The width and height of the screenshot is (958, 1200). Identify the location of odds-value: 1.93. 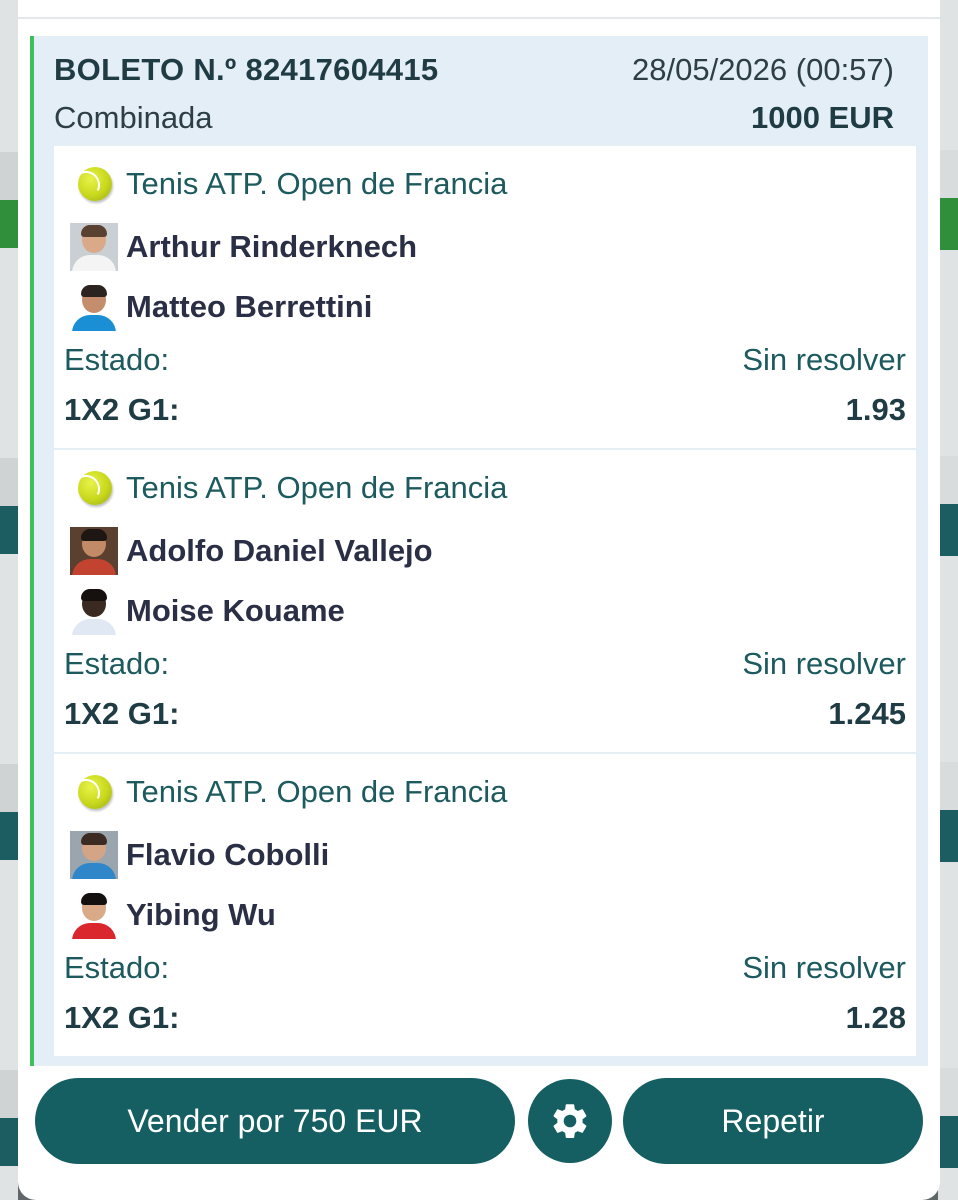
(875, 409).